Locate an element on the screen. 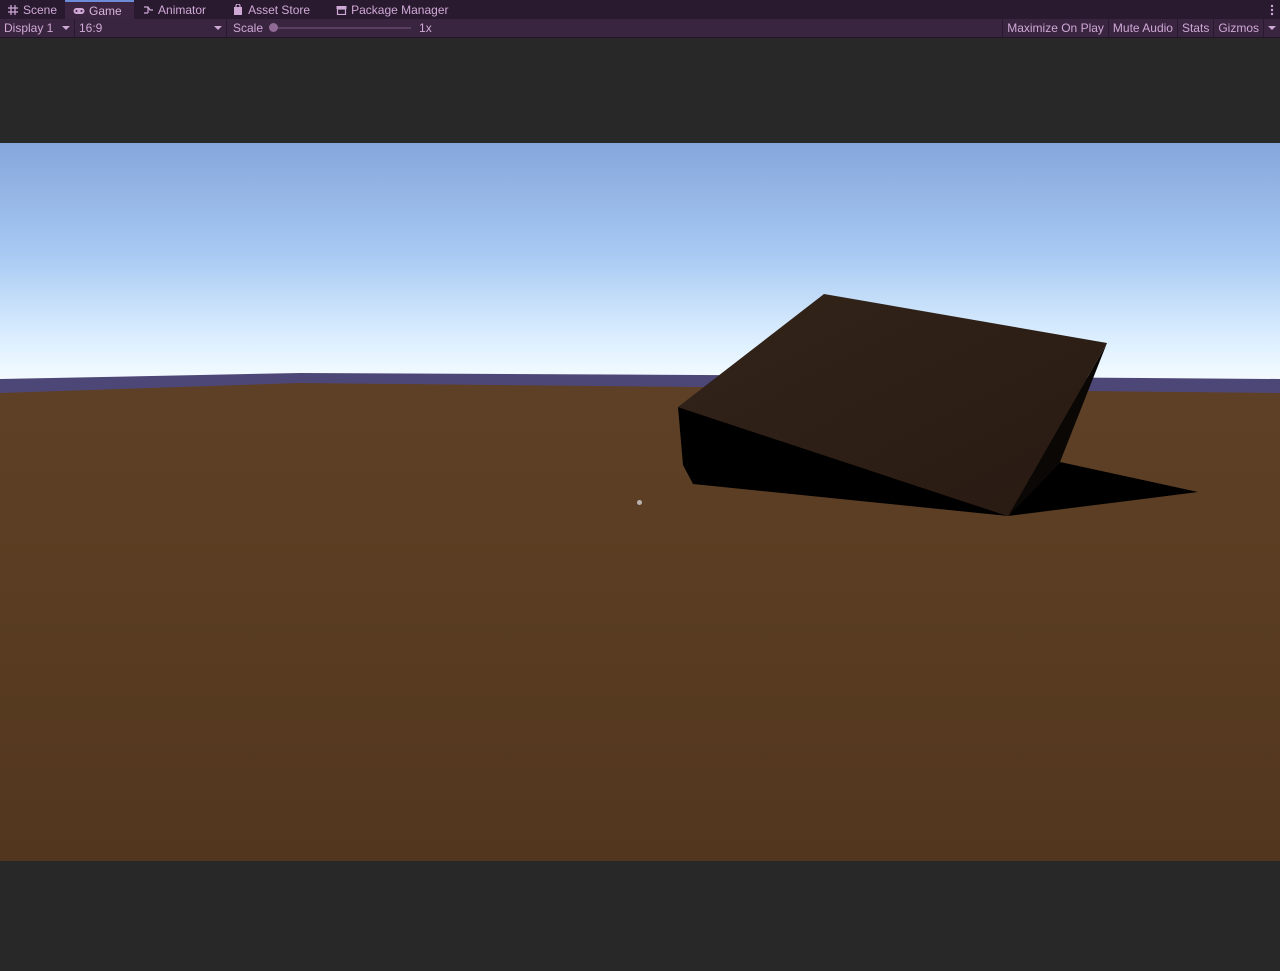 This screenshot has height=971, width=1280. tab-scene: Scene is located at coordinates (32, 9).